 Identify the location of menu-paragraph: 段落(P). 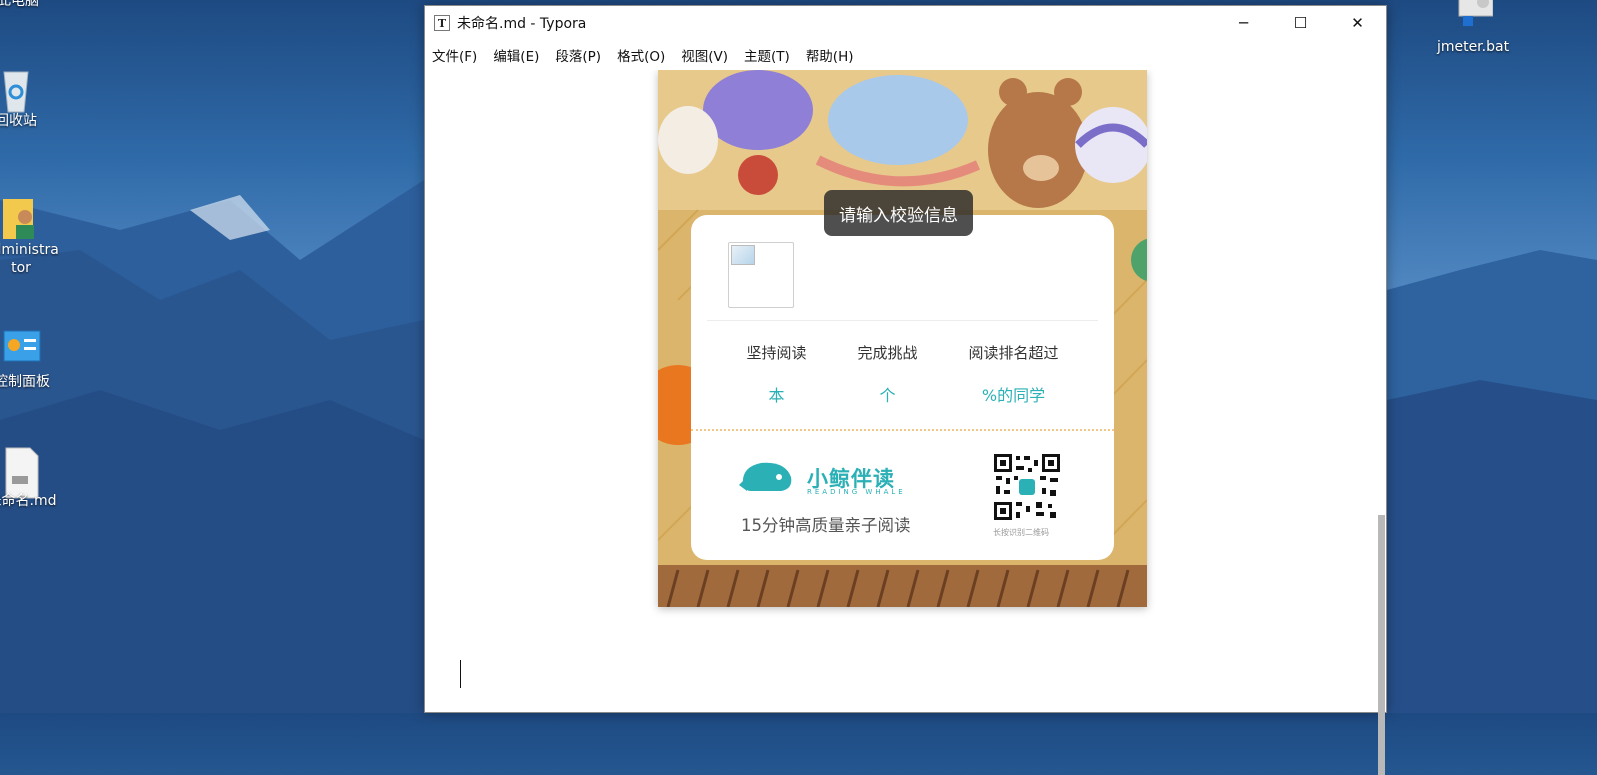
(581, 55).